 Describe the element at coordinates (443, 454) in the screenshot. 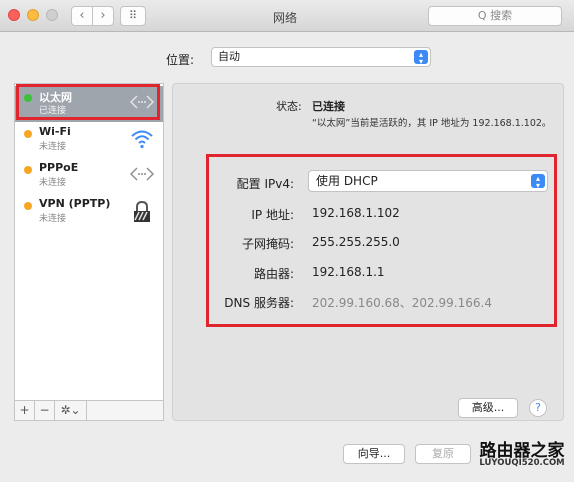

I see `revert-button: 复原` at that location.